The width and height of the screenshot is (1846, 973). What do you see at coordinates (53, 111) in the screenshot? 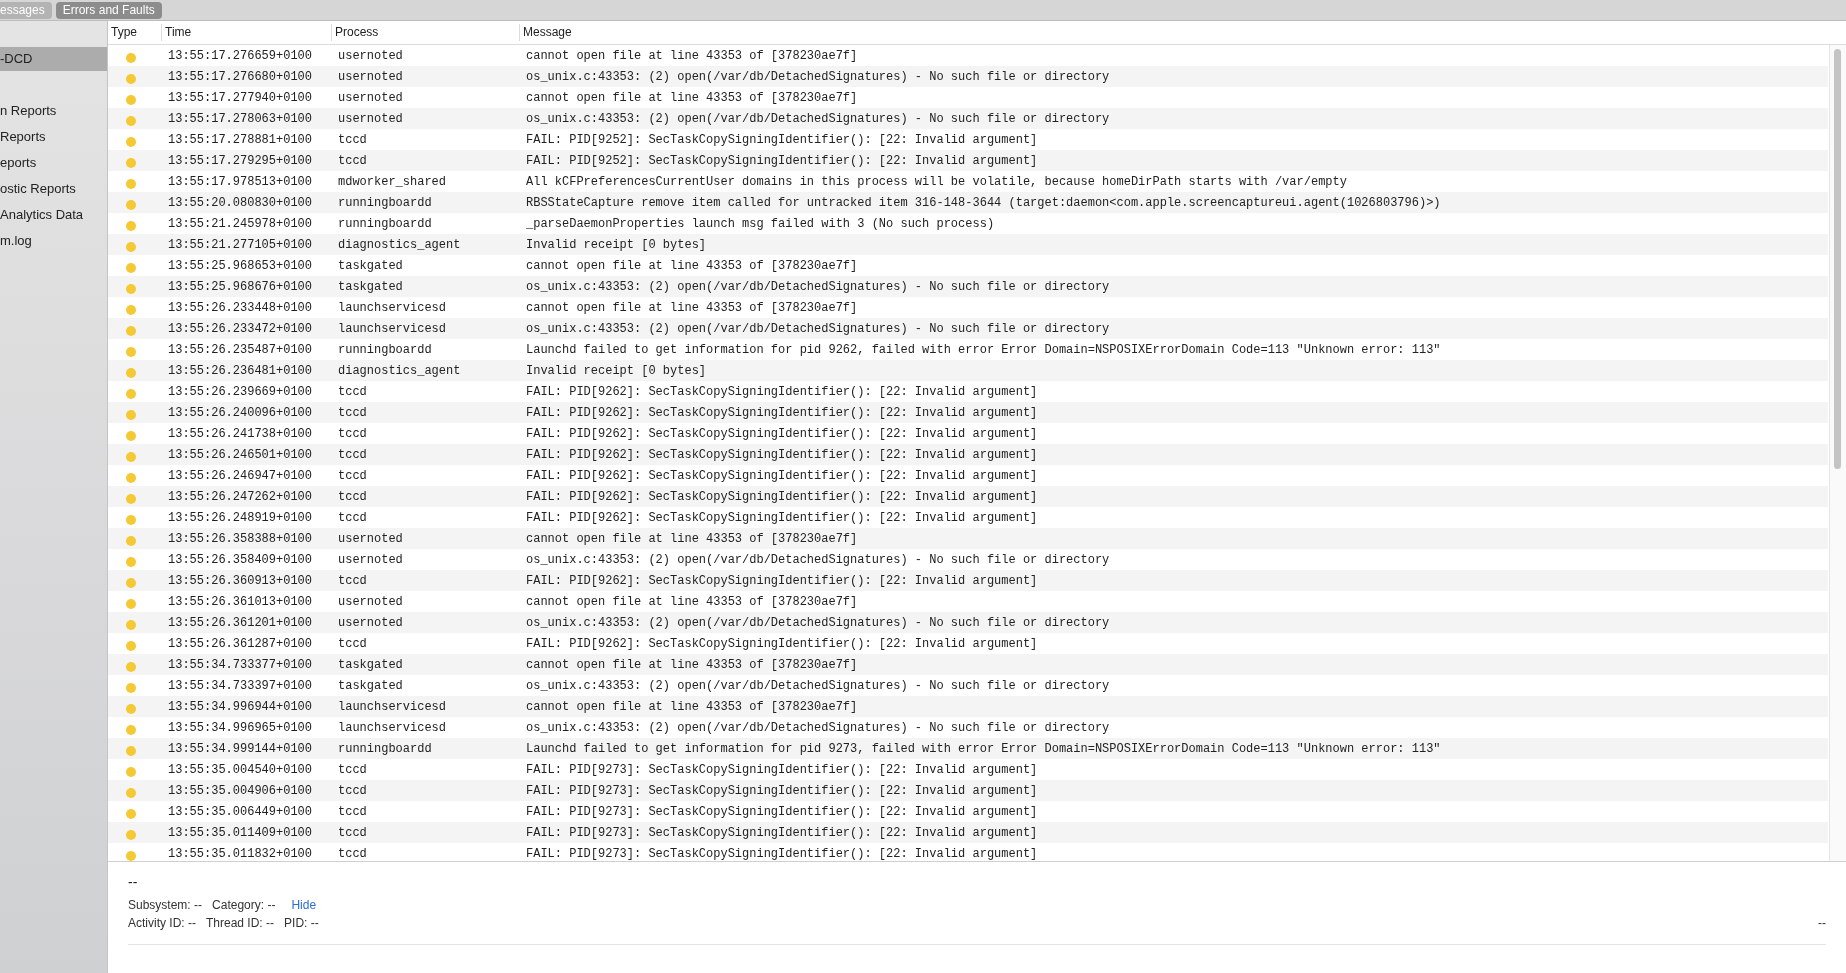
I see `sidebar-item: n Reports` at bounding box center [53, 111].